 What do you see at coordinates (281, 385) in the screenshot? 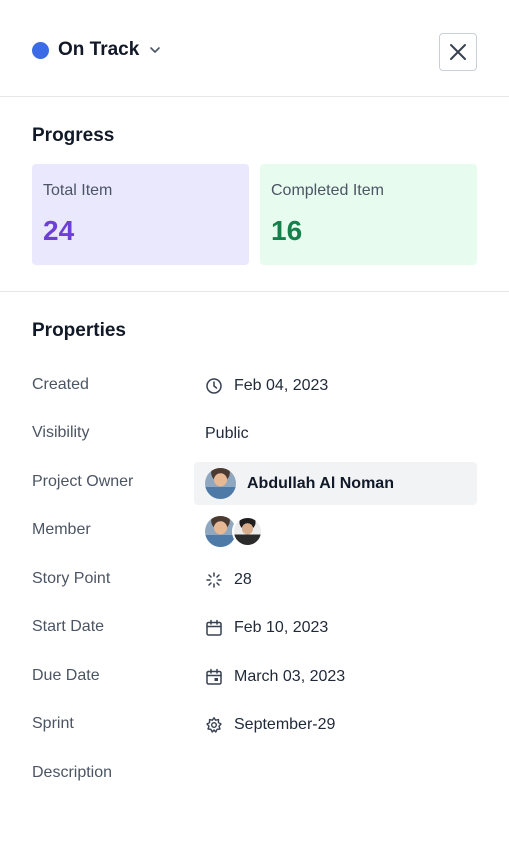
I see `created-date: Feb 04, 2023` at bounding box center [281, 385].